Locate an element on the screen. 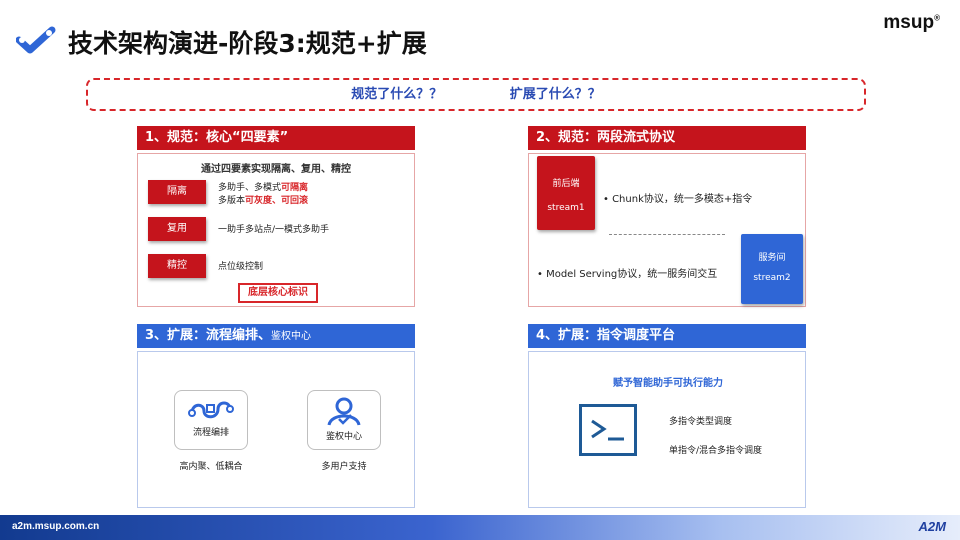 The width and height of the screenshot is (960, 540). precise-control-tag: 精控 is located at coordinates (177, 266).